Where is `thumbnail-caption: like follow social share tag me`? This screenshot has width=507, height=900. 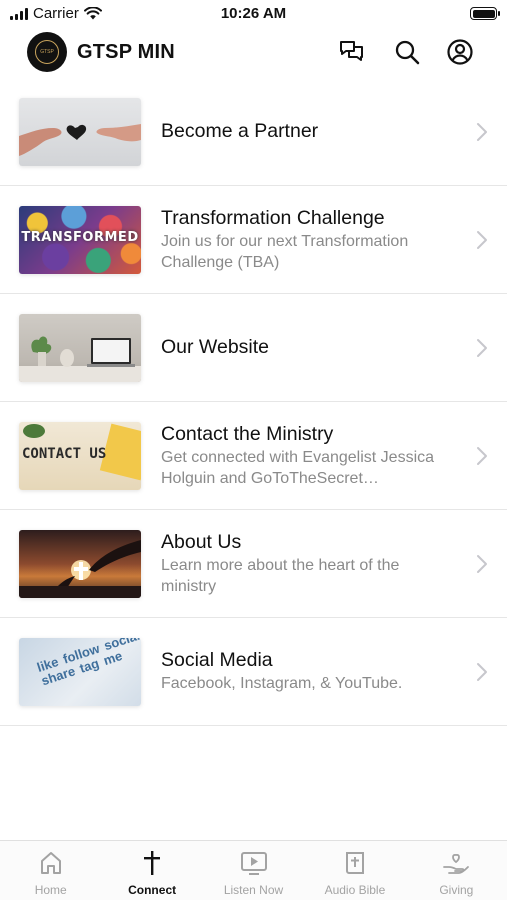
thumbnail-caption: like follow social share tag me is located at coordinates (88, 662).